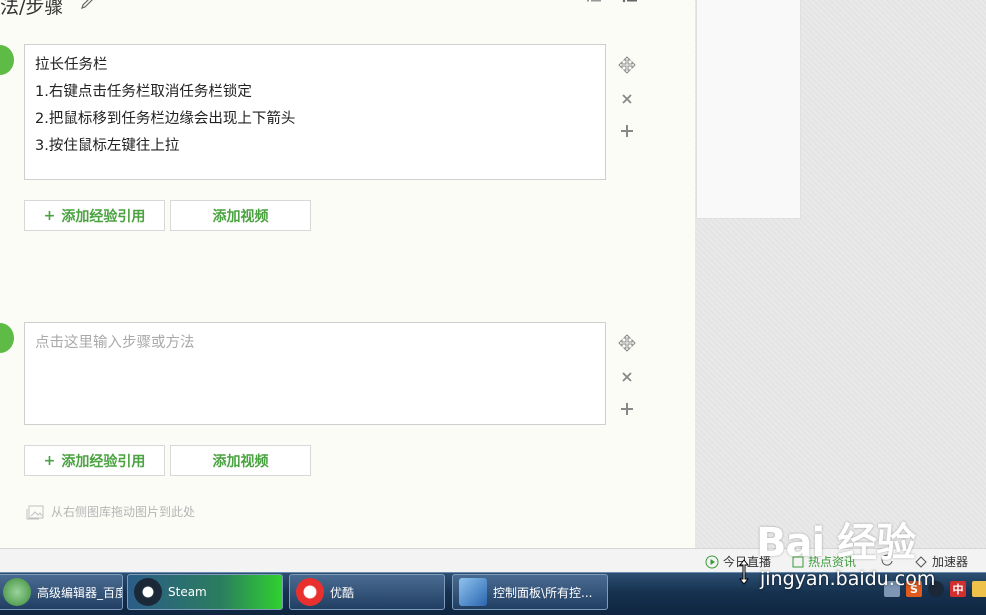 This screenshot has width=986, height=615. Describe the element at coordinates (712, 561) in the screenshot. I see `play-circle-icon` at that location.